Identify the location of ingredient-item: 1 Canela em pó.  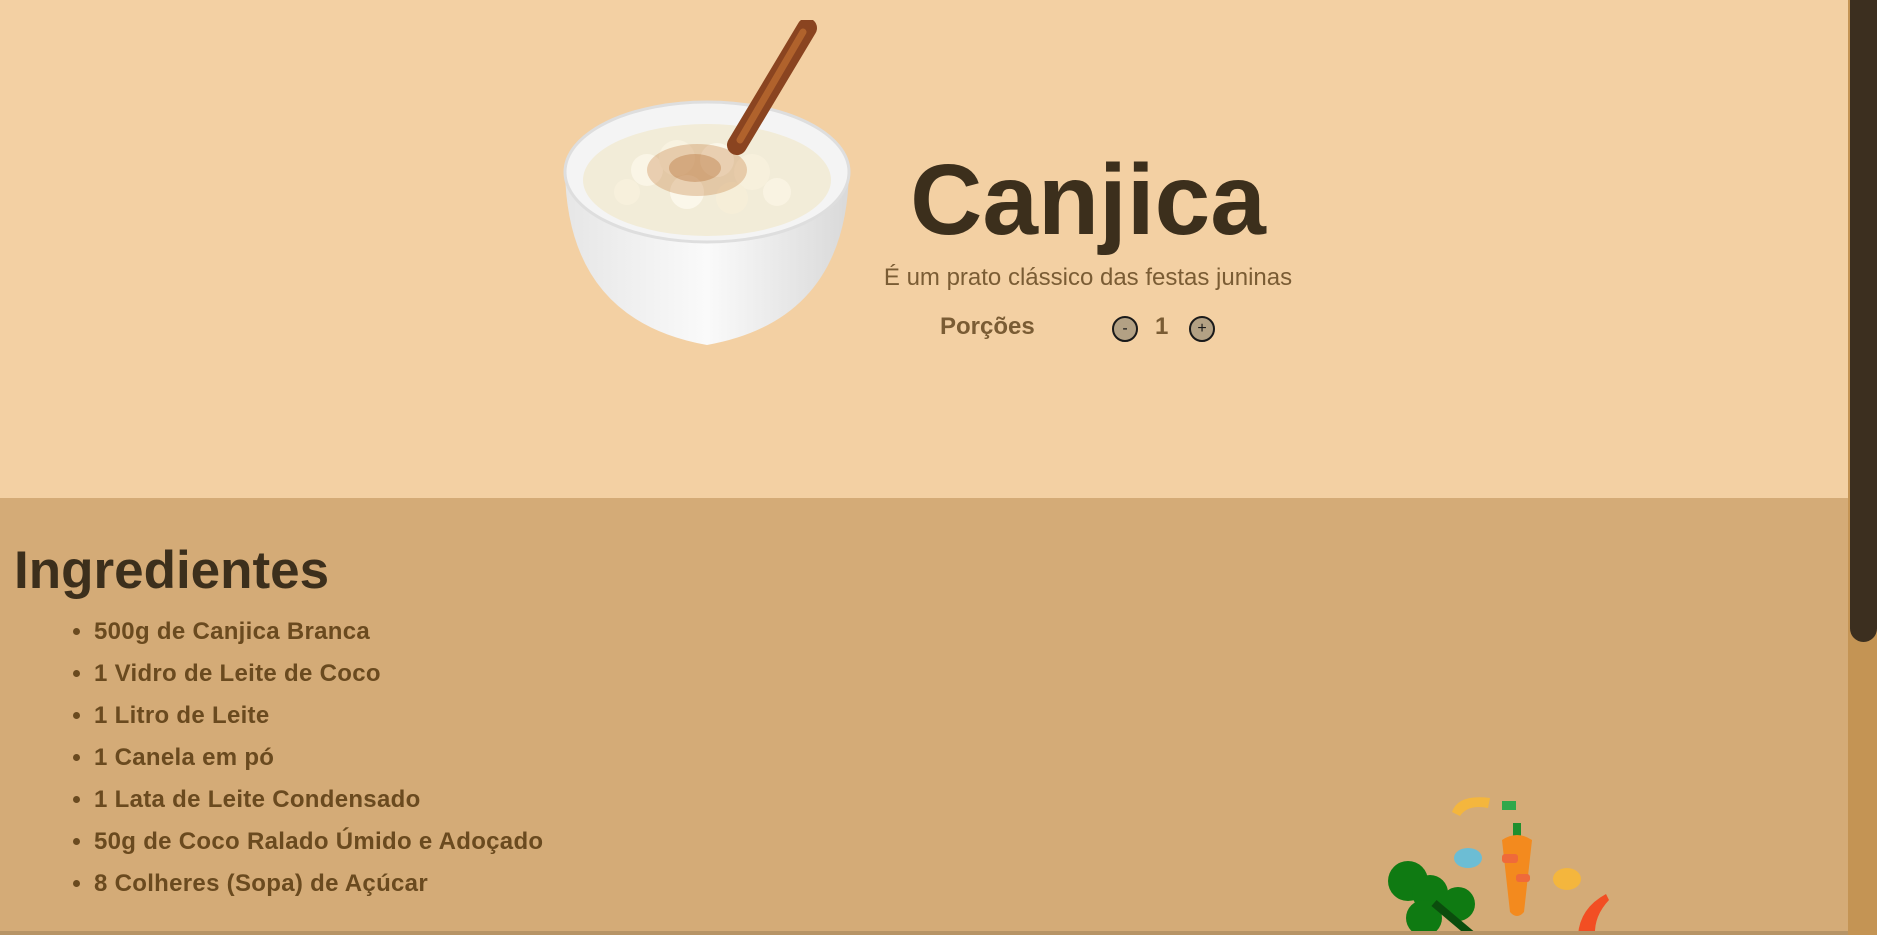
(318, 761).